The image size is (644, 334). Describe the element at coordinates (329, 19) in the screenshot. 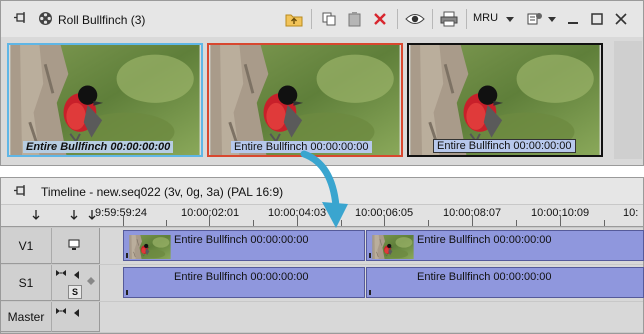

I see `copy-icon` at that location.